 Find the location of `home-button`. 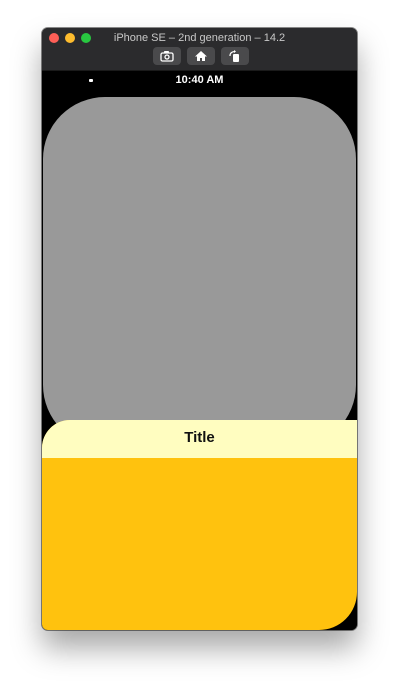

home-button is located at coordinates (201, 56).